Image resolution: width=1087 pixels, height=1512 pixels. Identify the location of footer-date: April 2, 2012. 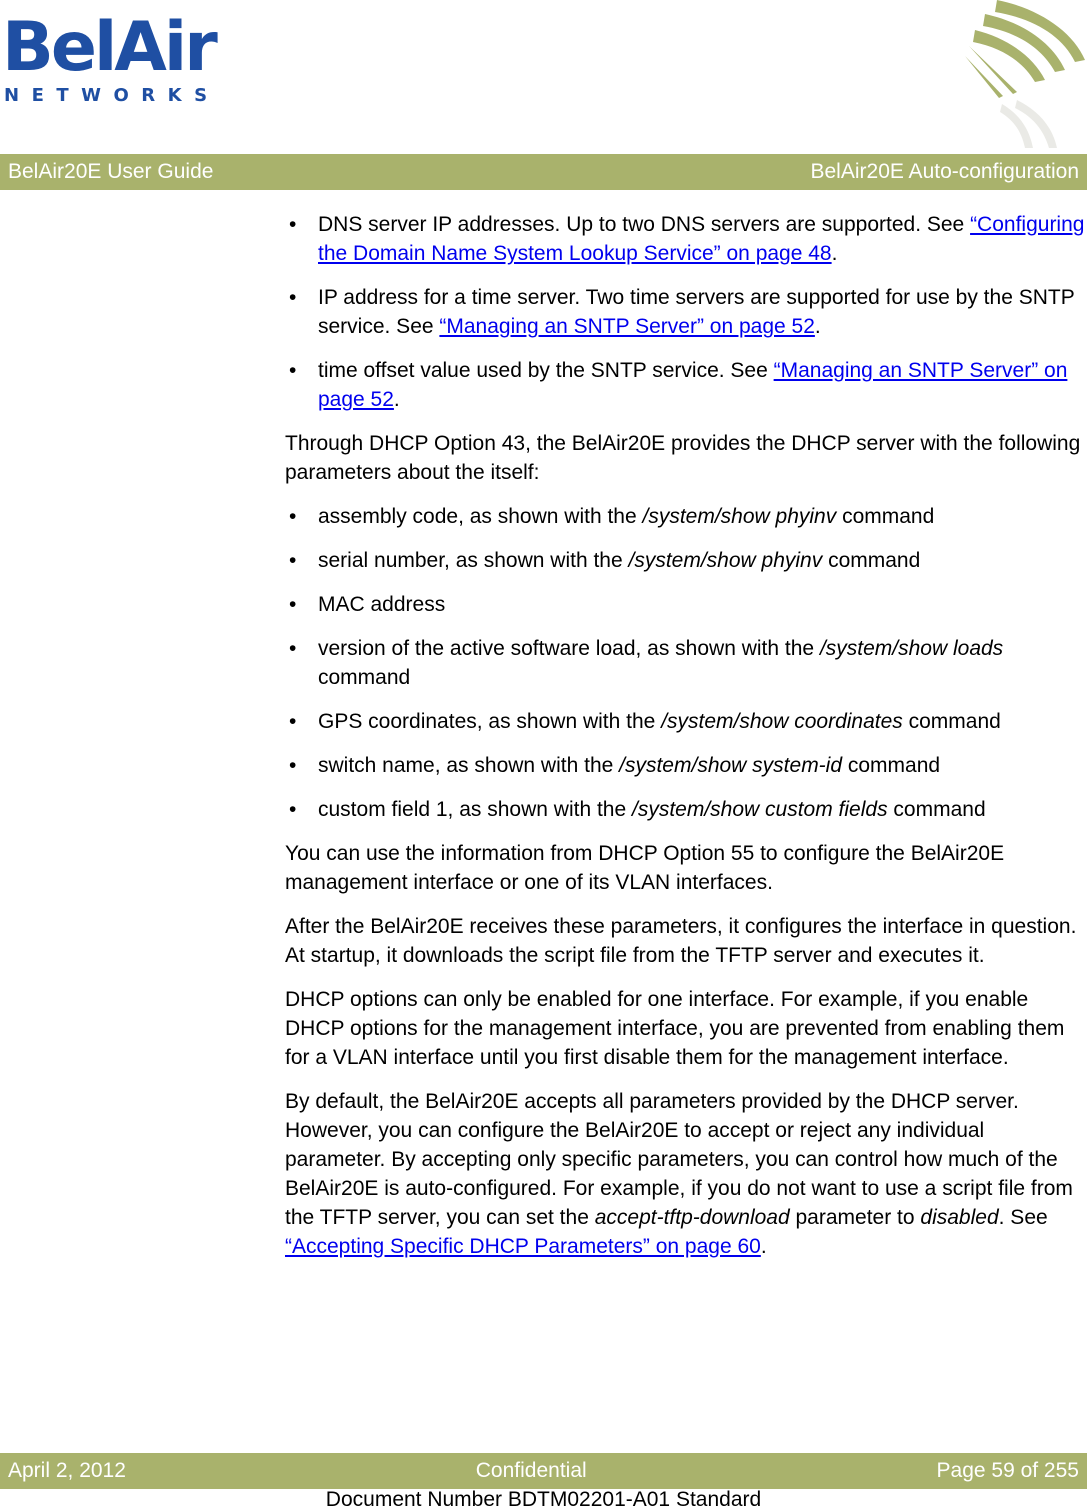
(67, 1470).